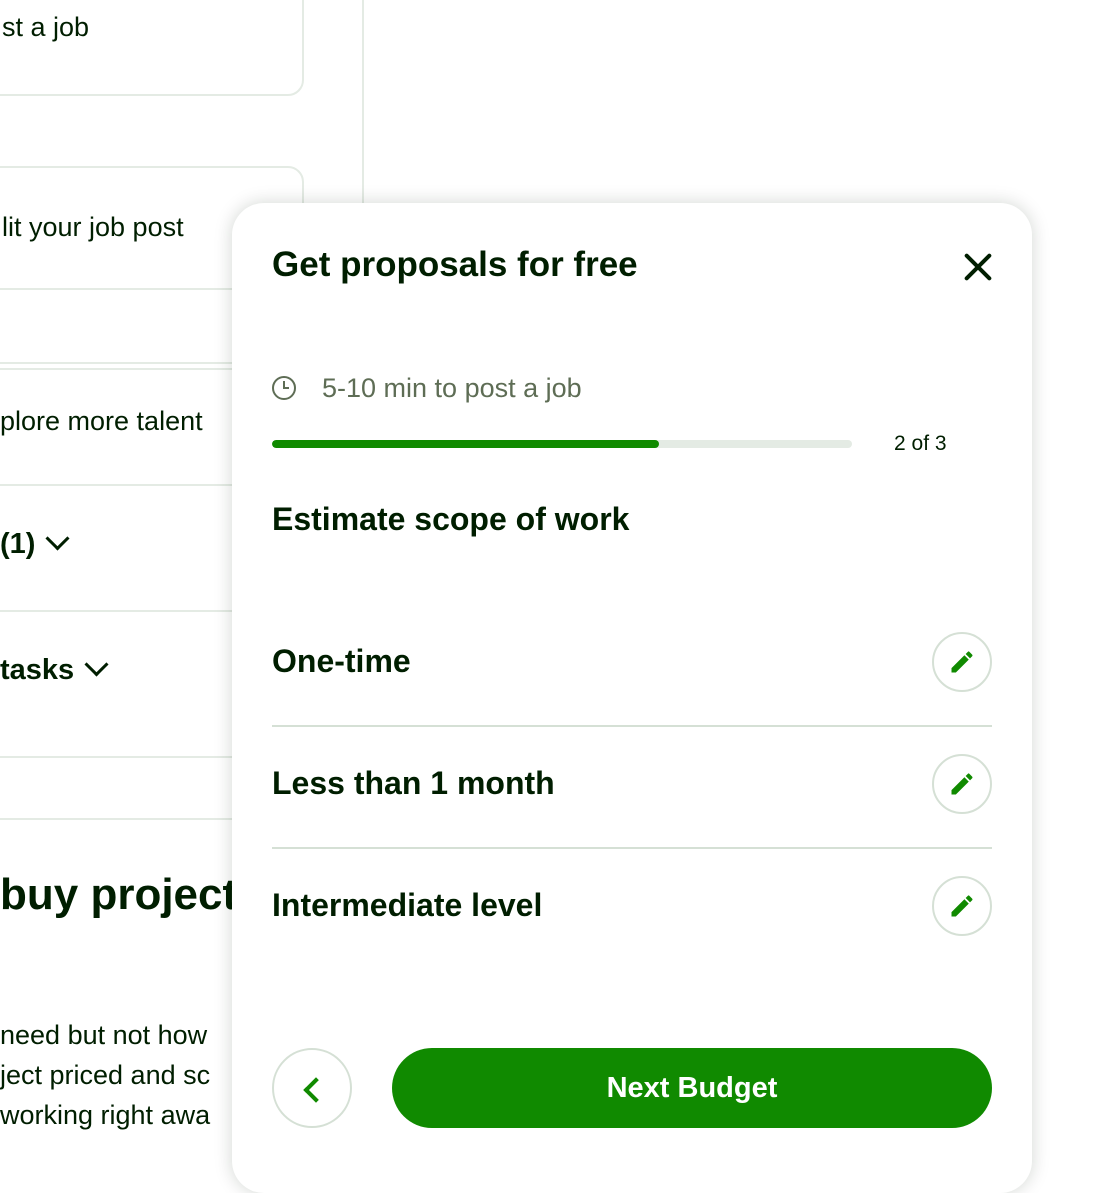  What do you see at coordinates (284, 388) in the screenshot?
I see `clock-icon` at bounding box center [284, 388].